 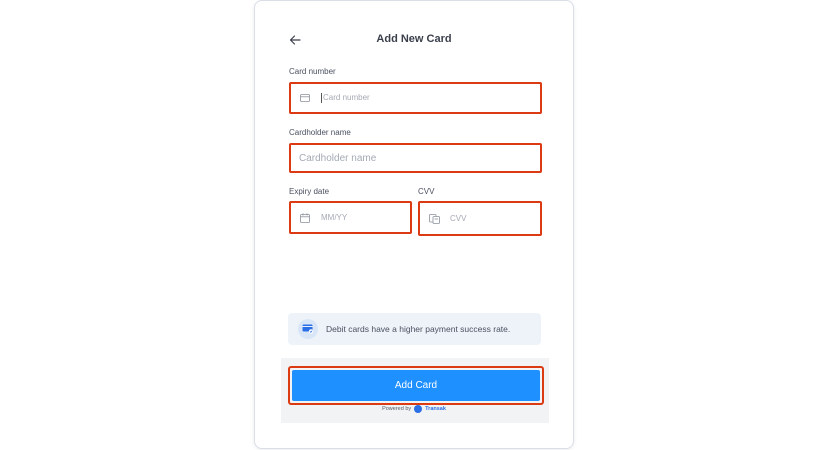 What do you see at coordinates (345, 98) in the screenshot?
I see `card-number-placeholder: Card number` at bounding box center [345, 98].